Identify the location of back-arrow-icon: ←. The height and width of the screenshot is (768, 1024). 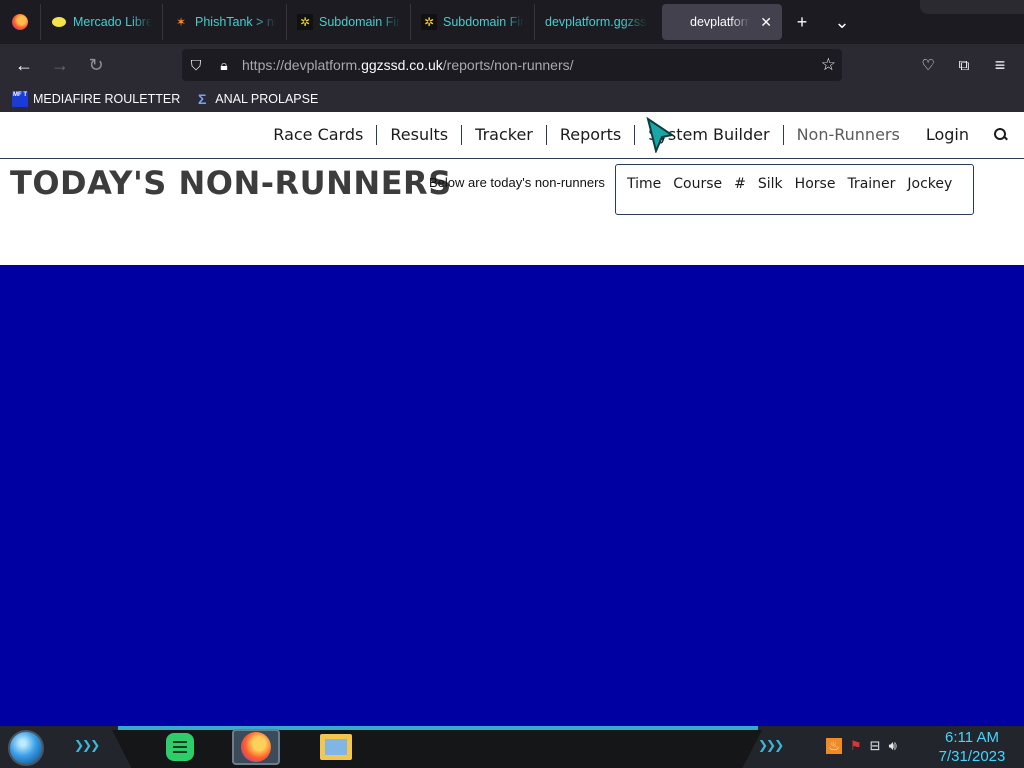
(24, 64).